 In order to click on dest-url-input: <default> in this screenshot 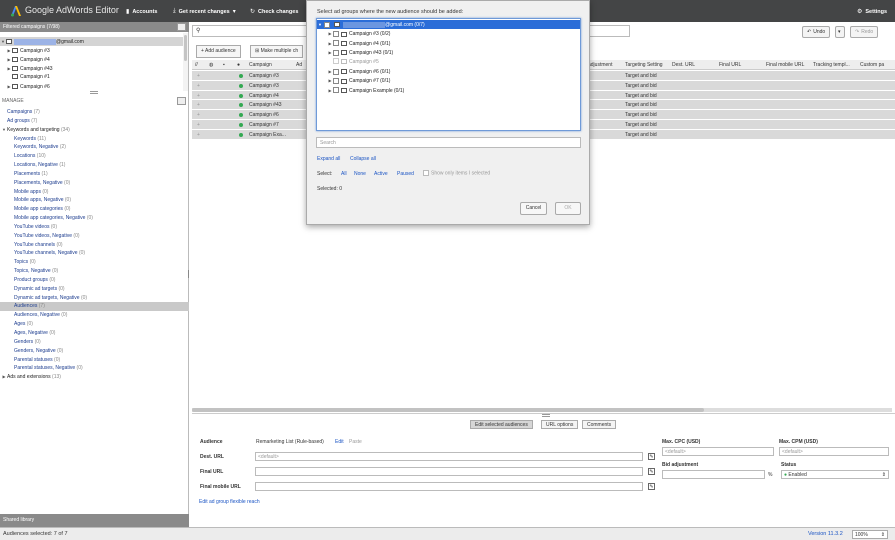, I will do `click(449, 456)`.